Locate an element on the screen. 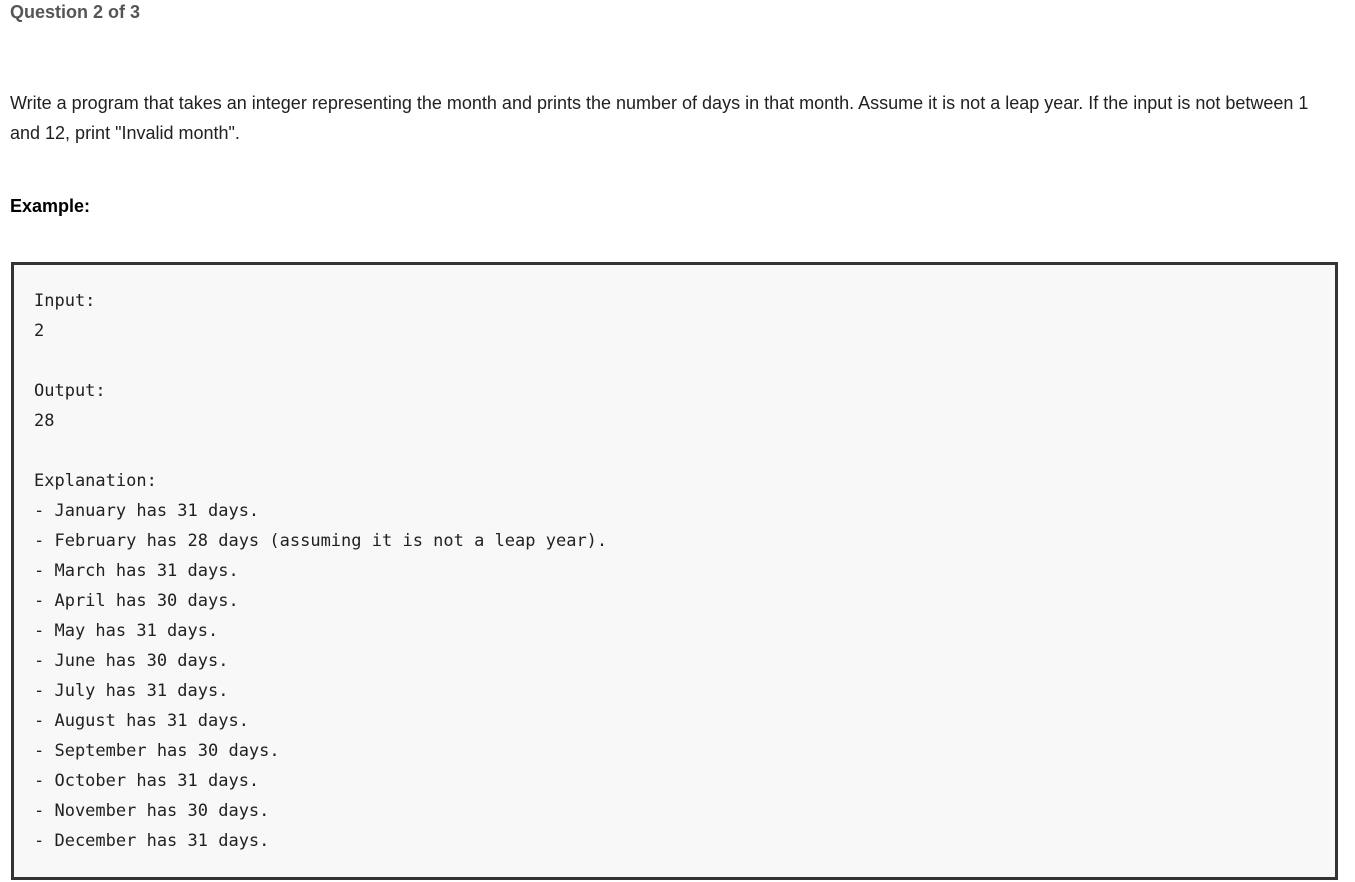 The image size is (1355, 882). explanation-line: - April has 30 days. is located at coordinates (136, 601).